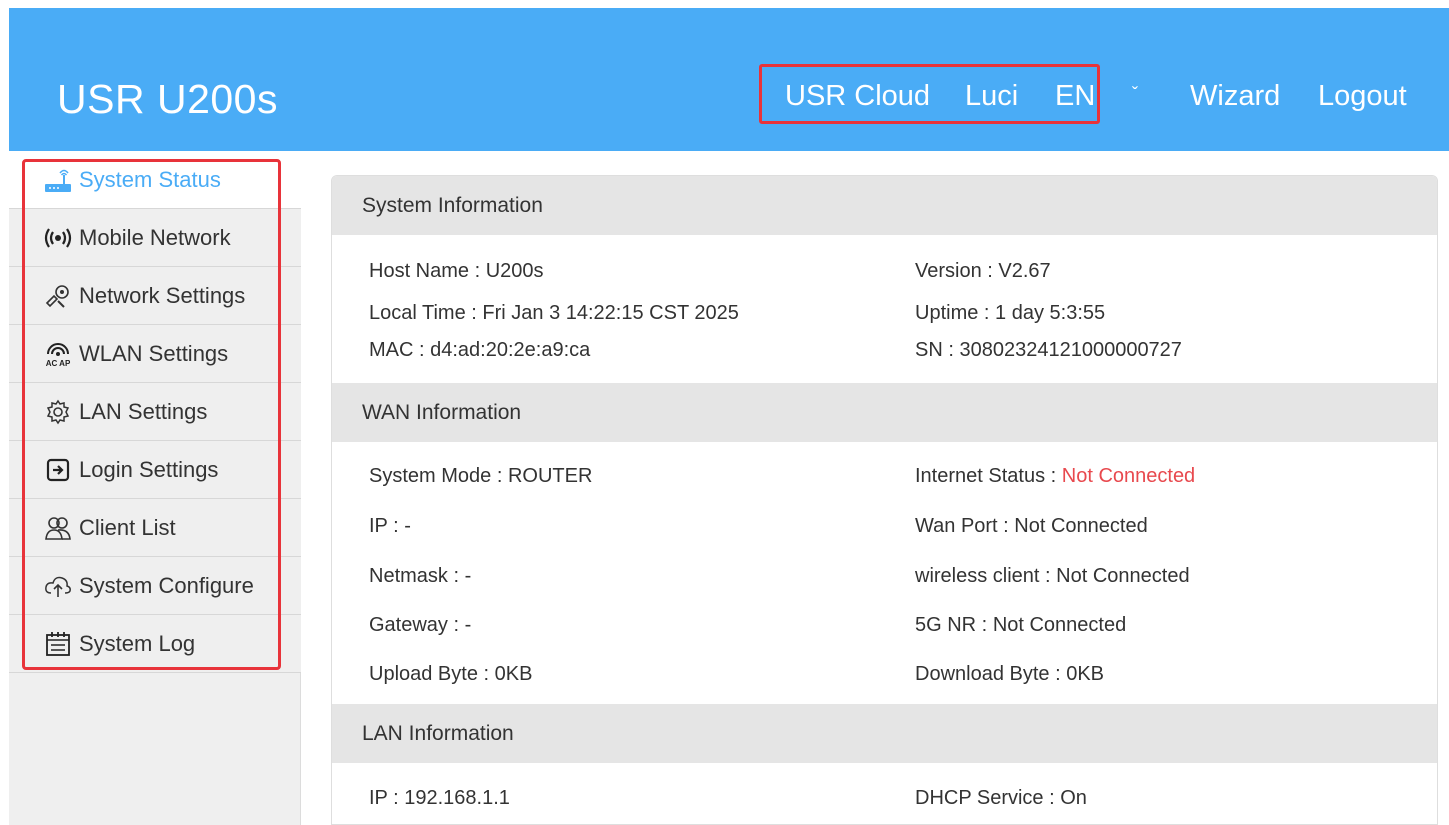 The image size is (1449, 825). Describe the element at coordinates (514, 271) in the screenshot. I see `host-name-value: U200s` at that location.